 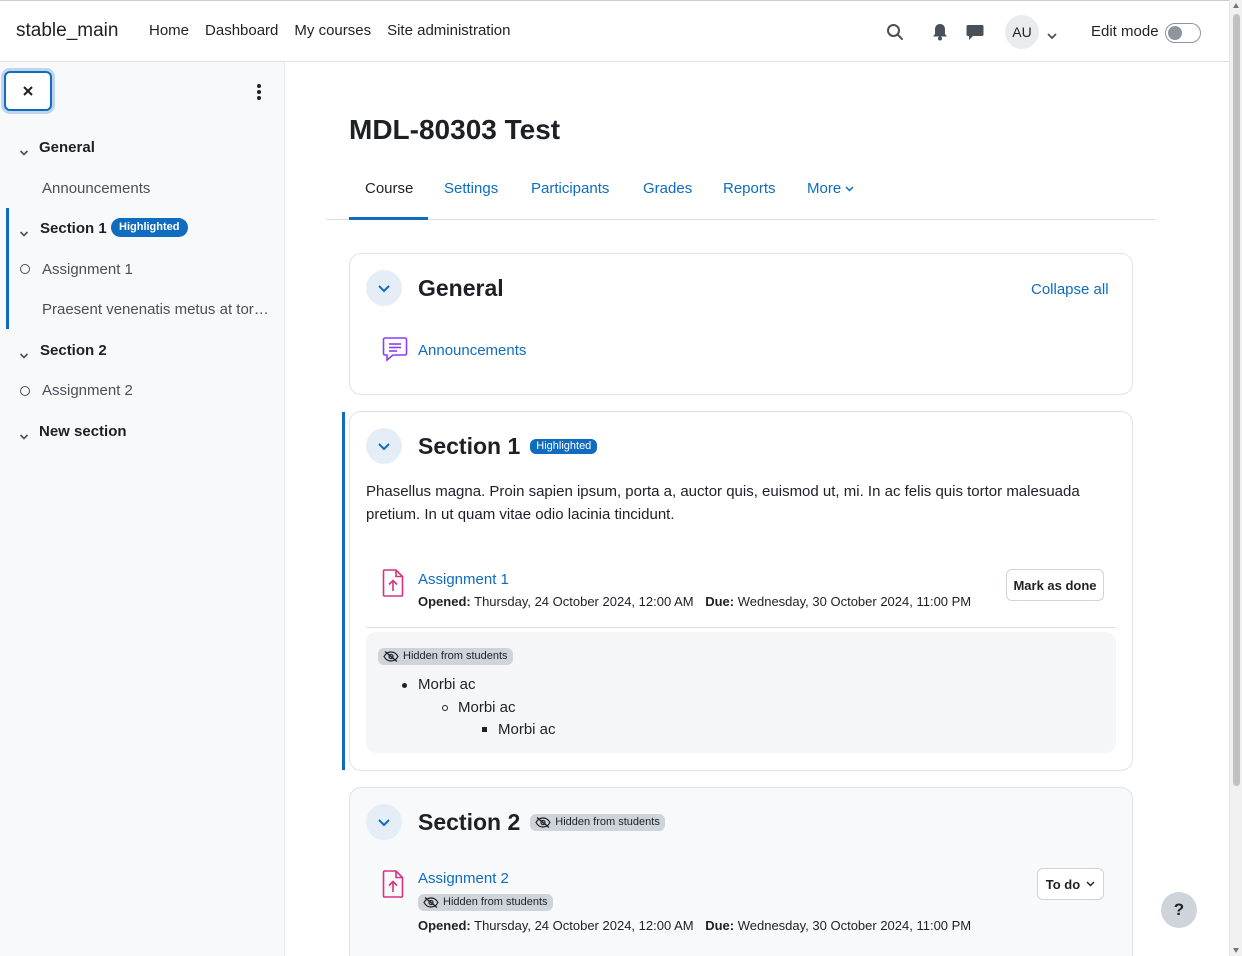 What do you see at coordinates (472, 350) in the screenshot?
I see `activity-link-announcements: Announcements` at bounding box center [472, 350].